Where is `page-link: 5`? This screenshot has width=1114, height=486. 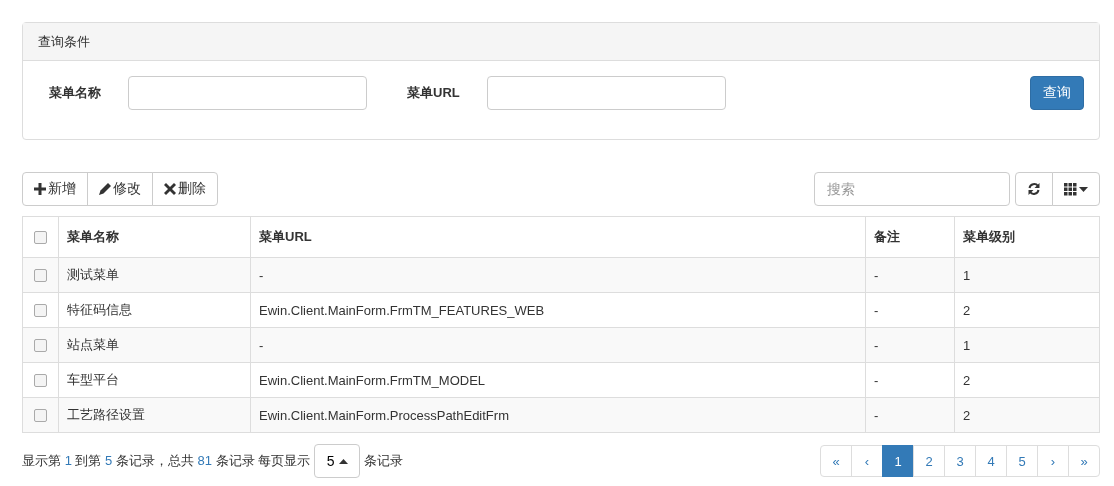
page-link: 5 is located at coordinates (1022, 461).